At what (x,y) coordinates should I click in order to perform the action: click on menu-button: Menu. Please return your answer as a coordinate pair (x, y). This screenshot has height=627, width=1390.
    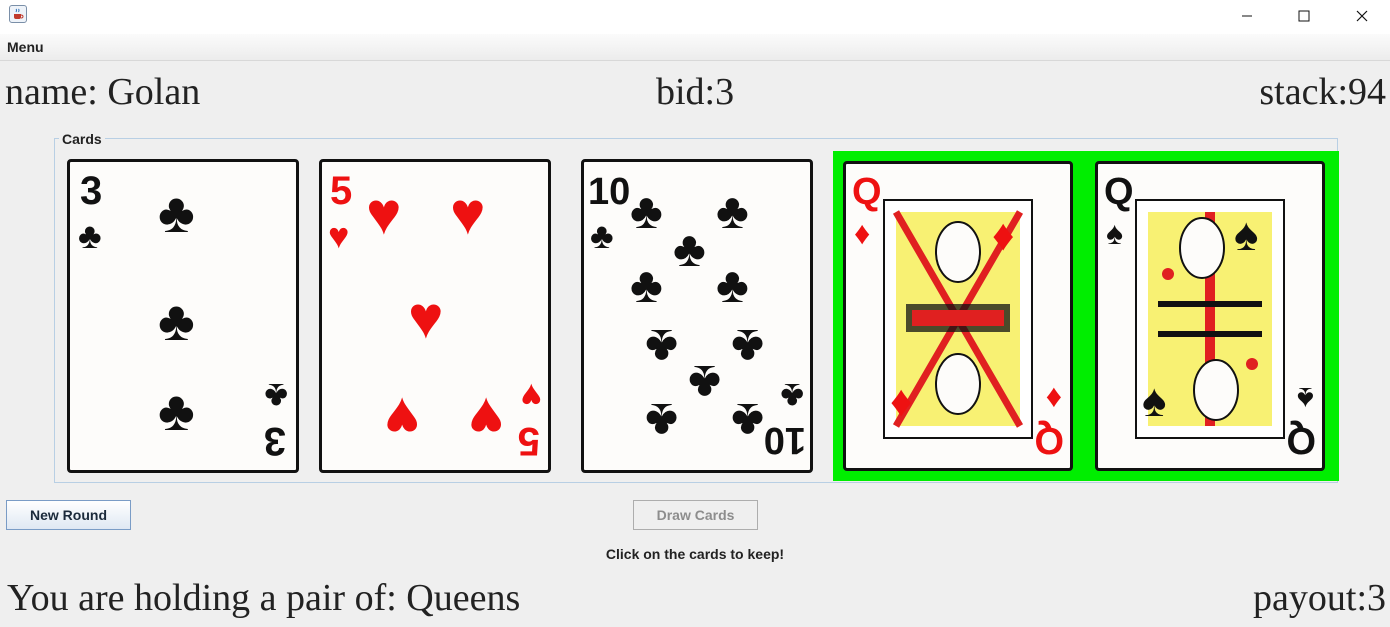
    Looking at the image, I should click on (25, 47).